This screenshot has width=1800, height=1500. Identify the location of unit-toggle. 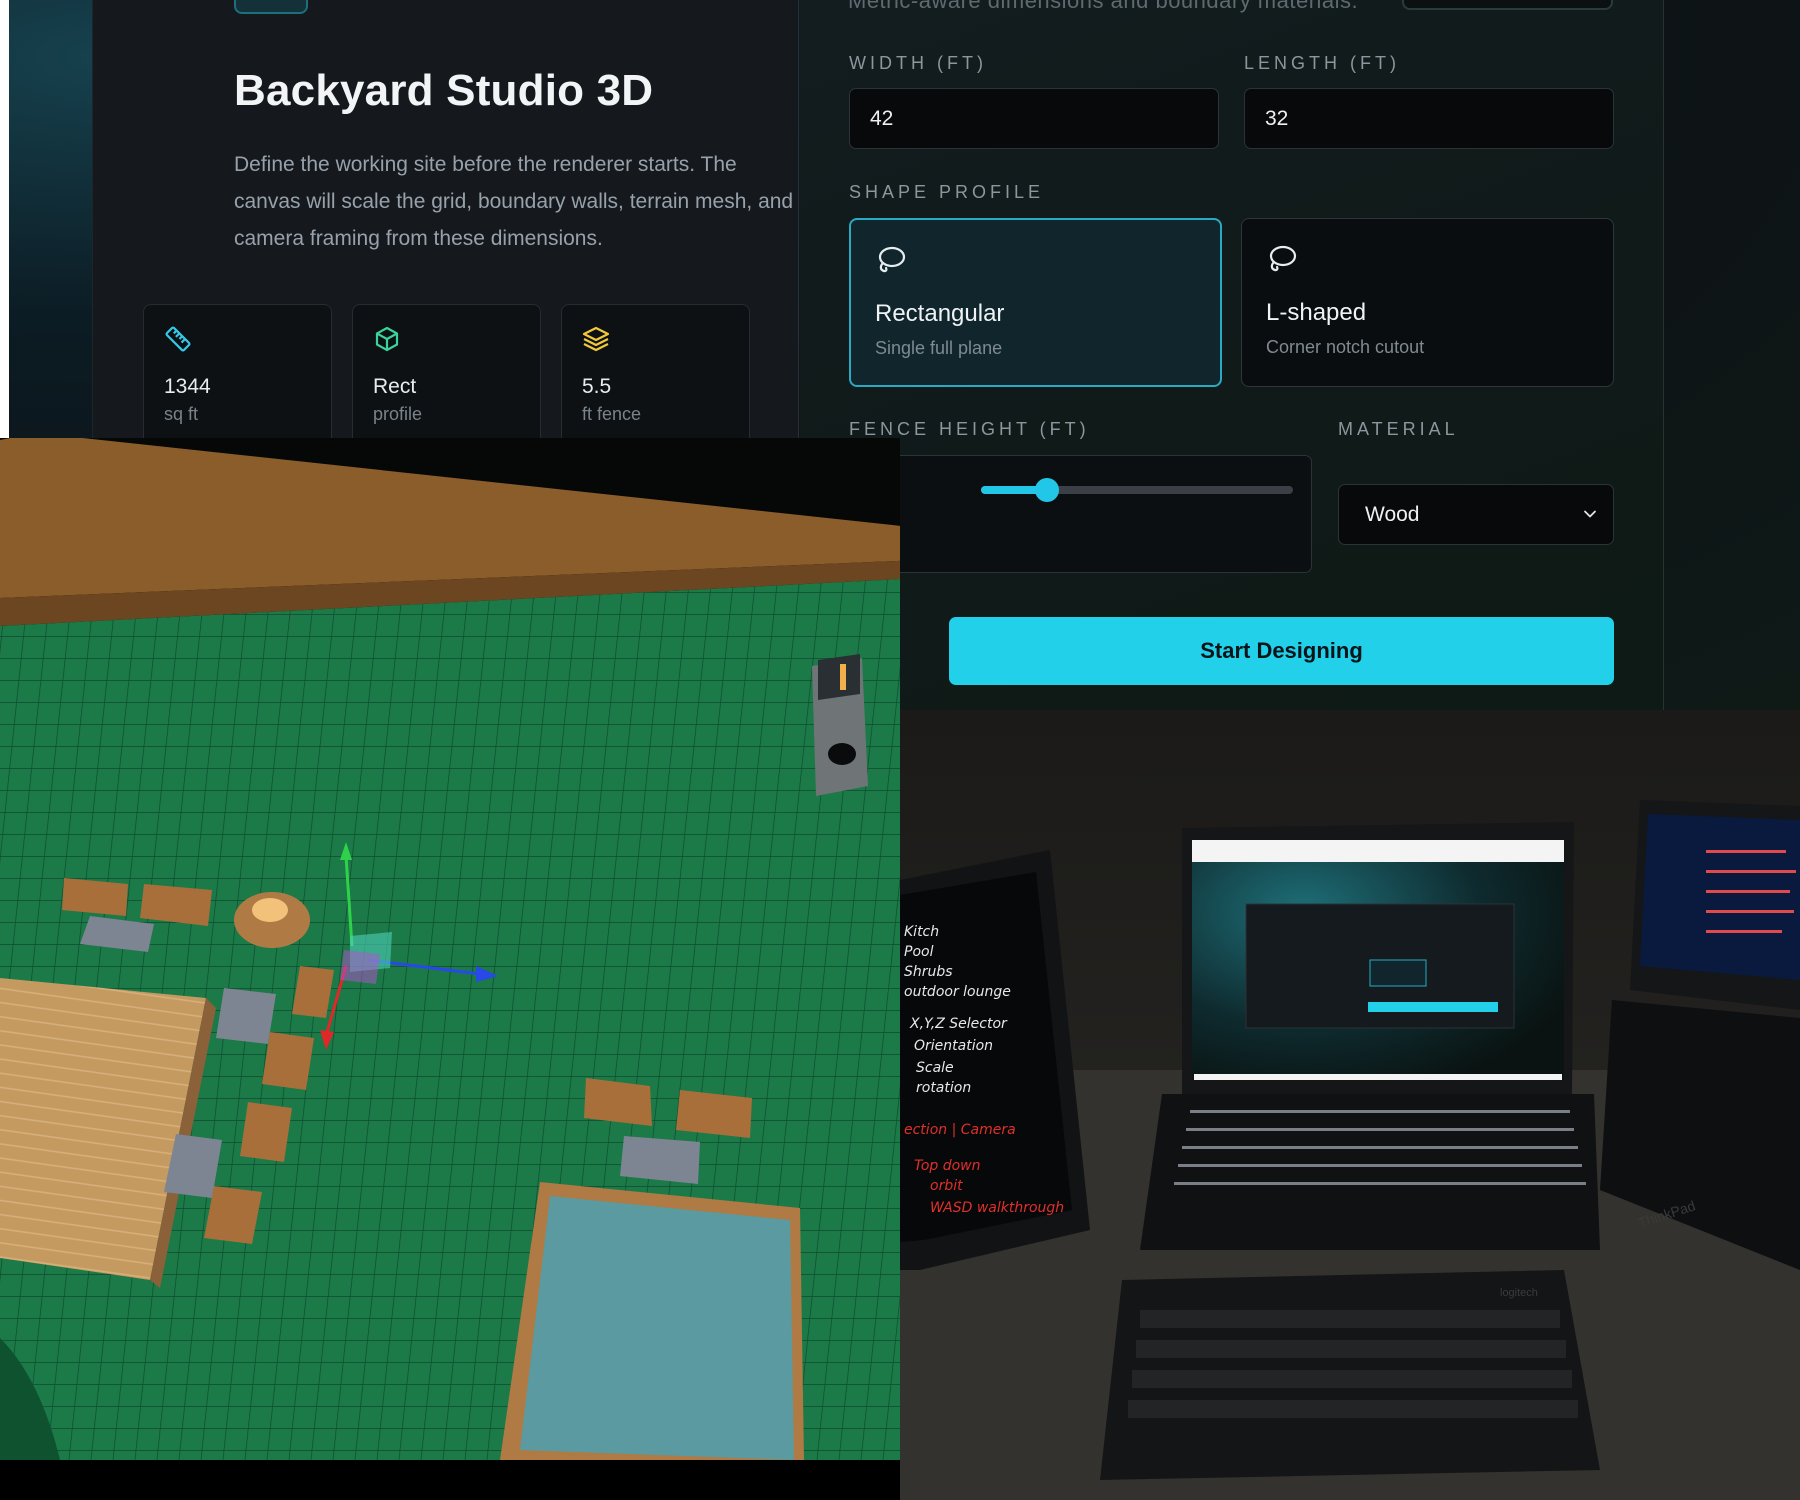
(1507, 5).